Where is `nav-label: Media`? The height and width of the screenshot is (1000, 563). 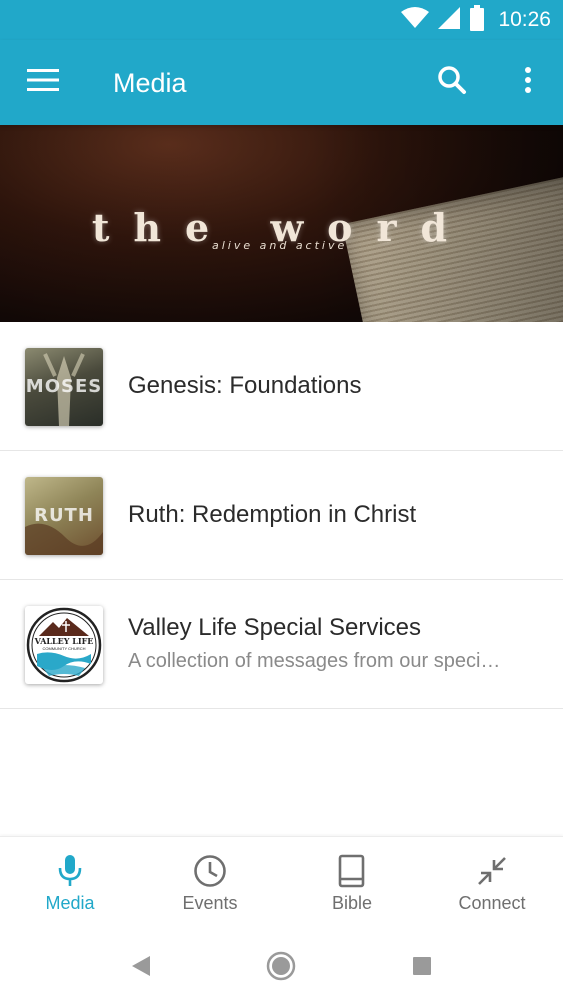
nav-label: Media is located at coordinates (70, 903).